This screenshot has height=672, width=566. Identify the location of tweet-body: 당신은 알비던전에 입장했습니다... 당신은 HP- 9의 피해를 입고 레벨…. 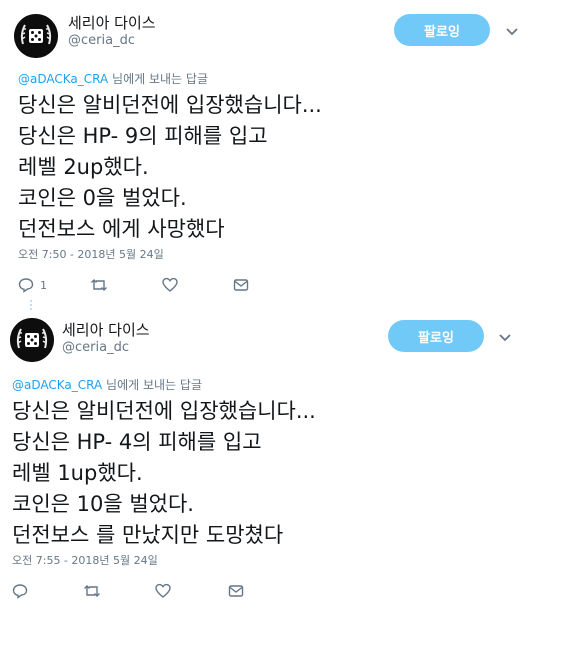
(170, 167).